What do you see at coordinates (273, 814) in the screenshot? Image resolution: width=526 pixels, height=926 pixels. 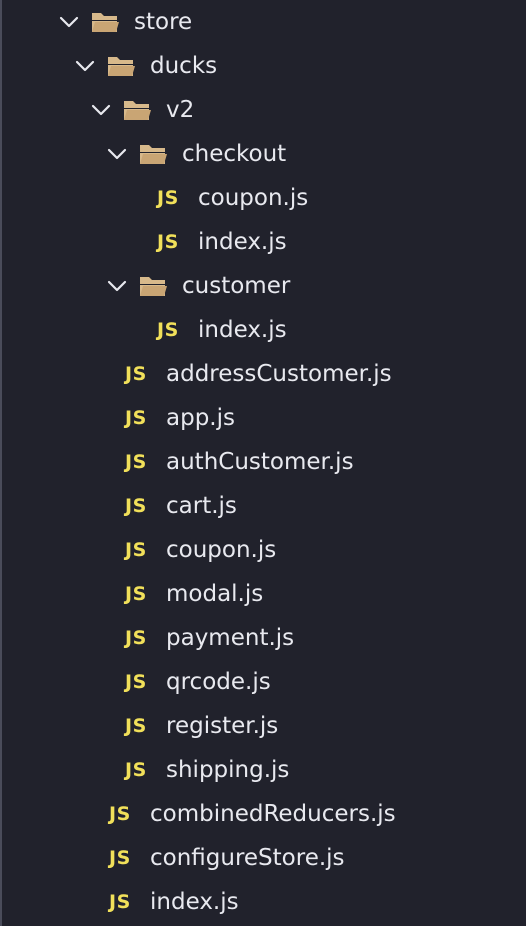 I see `file-label: combinedReducers.js` at bounding box center [273, 814].